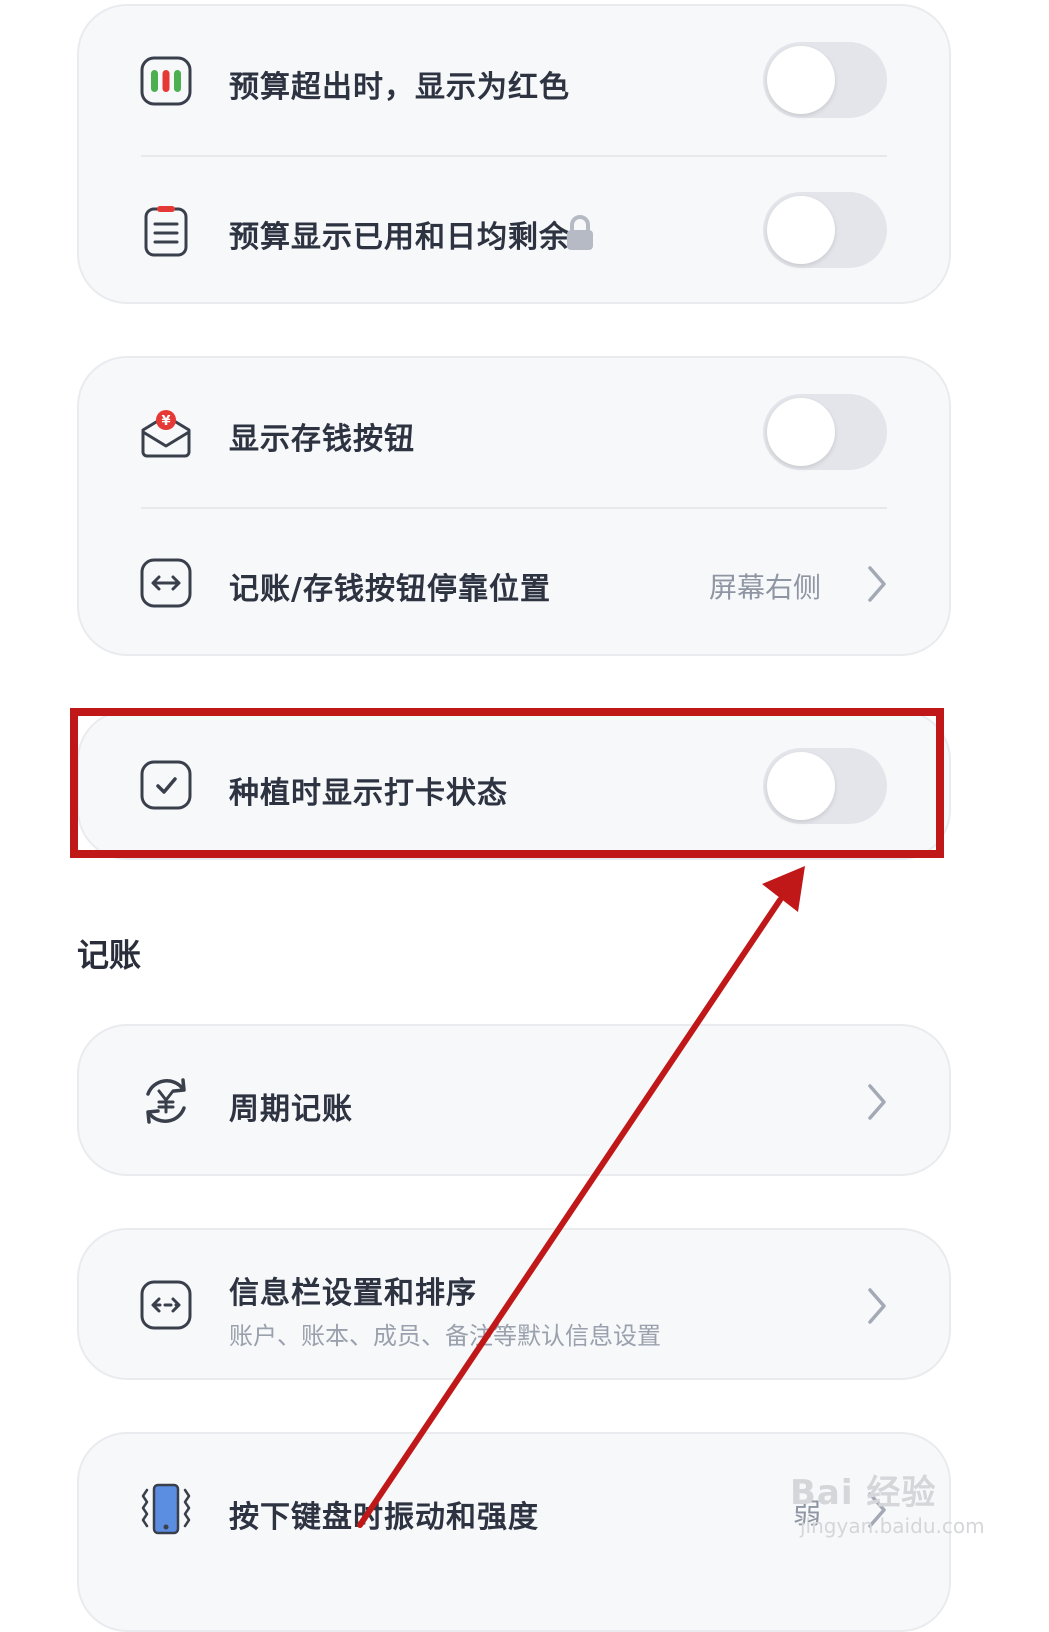 This screenshot has height=1632, width=1049. What do you see at coordinates (892, 1526) in the screenshot?
I see `watermark-sub: jingyan.baidu.com` at bounding box center [892, 1526].